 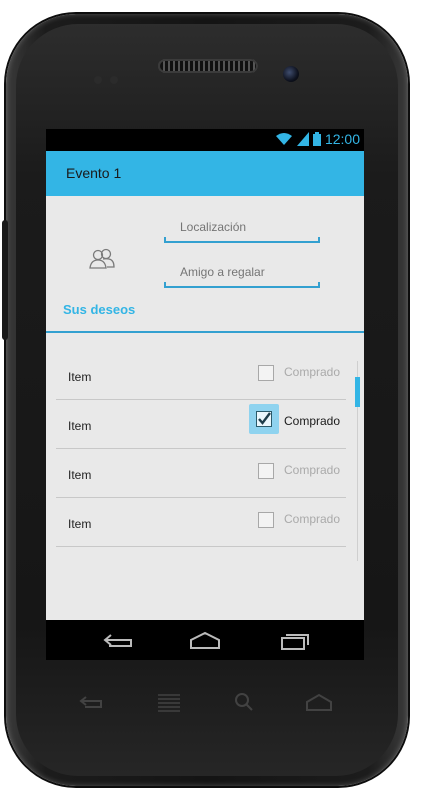 I want to click on light-sensor, so click(x=114, y=80).